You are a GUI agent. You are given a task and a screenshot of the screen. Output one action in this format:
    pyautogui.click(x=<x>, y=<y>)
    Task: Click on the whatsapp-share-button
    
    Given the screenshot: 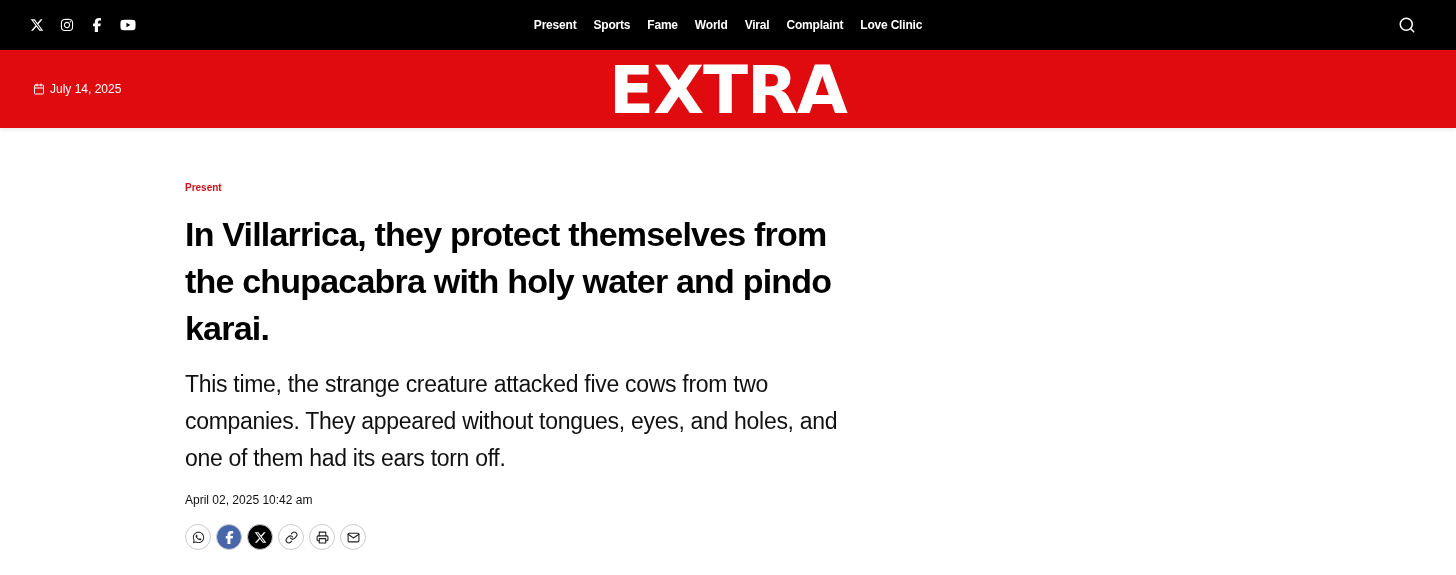 What is the action you would take?
    pyautogui.click(x=198, y=537)
    